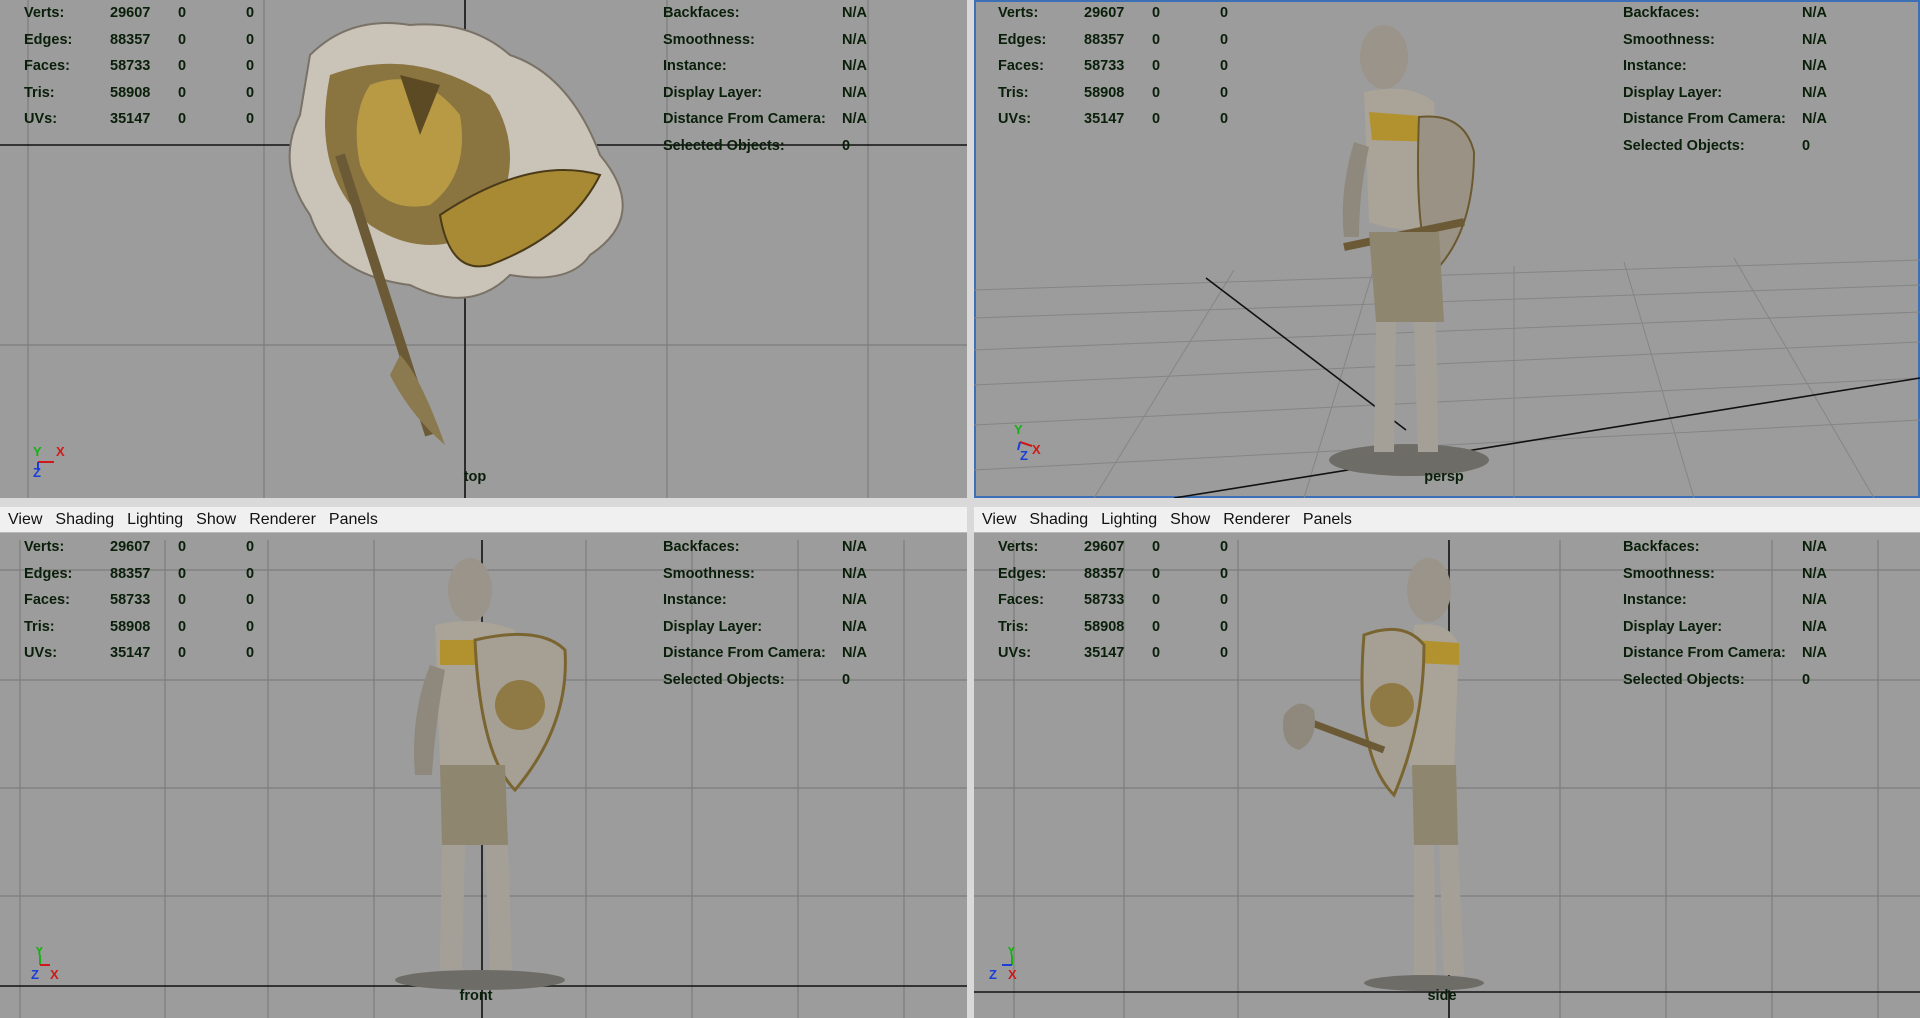  I want to click on model-persp-view, so click(1409, 252).